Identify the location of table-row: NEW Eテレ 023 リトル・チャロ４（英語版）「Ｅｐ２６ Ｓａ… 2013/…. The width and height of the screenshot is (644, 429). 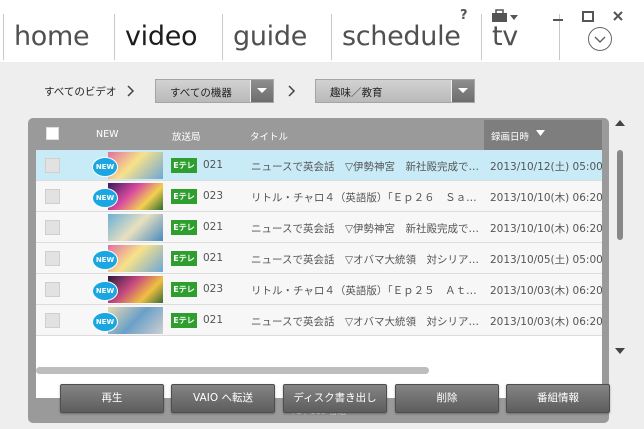
(319, 196).